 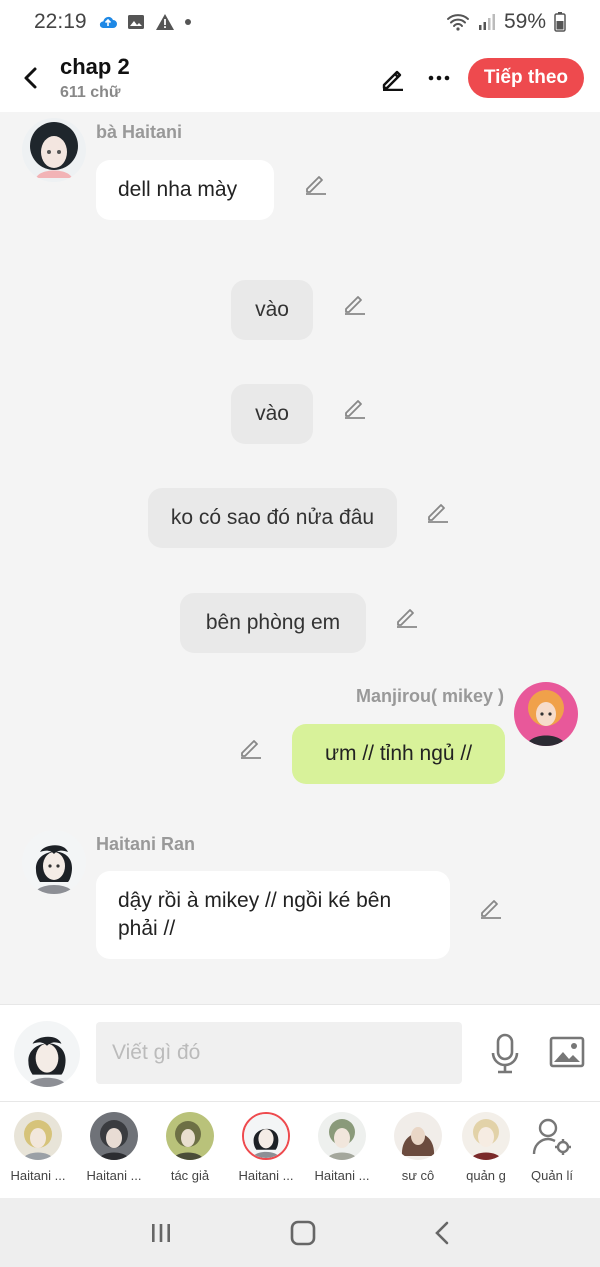 I want to click on character-item: sư cô, so click(x=418, y=1147).